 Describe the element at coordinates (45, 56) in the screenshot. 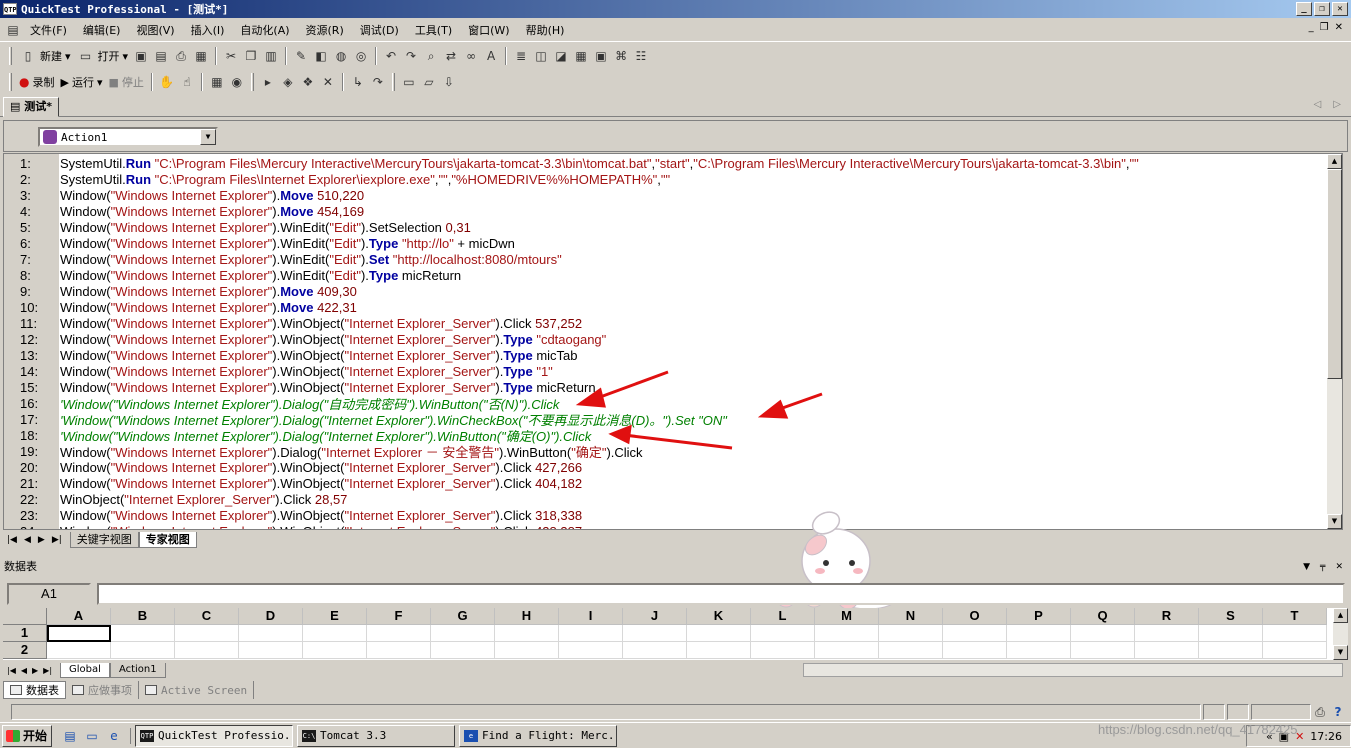

I see `new-button: ▯ 新建 ▾` at that location.